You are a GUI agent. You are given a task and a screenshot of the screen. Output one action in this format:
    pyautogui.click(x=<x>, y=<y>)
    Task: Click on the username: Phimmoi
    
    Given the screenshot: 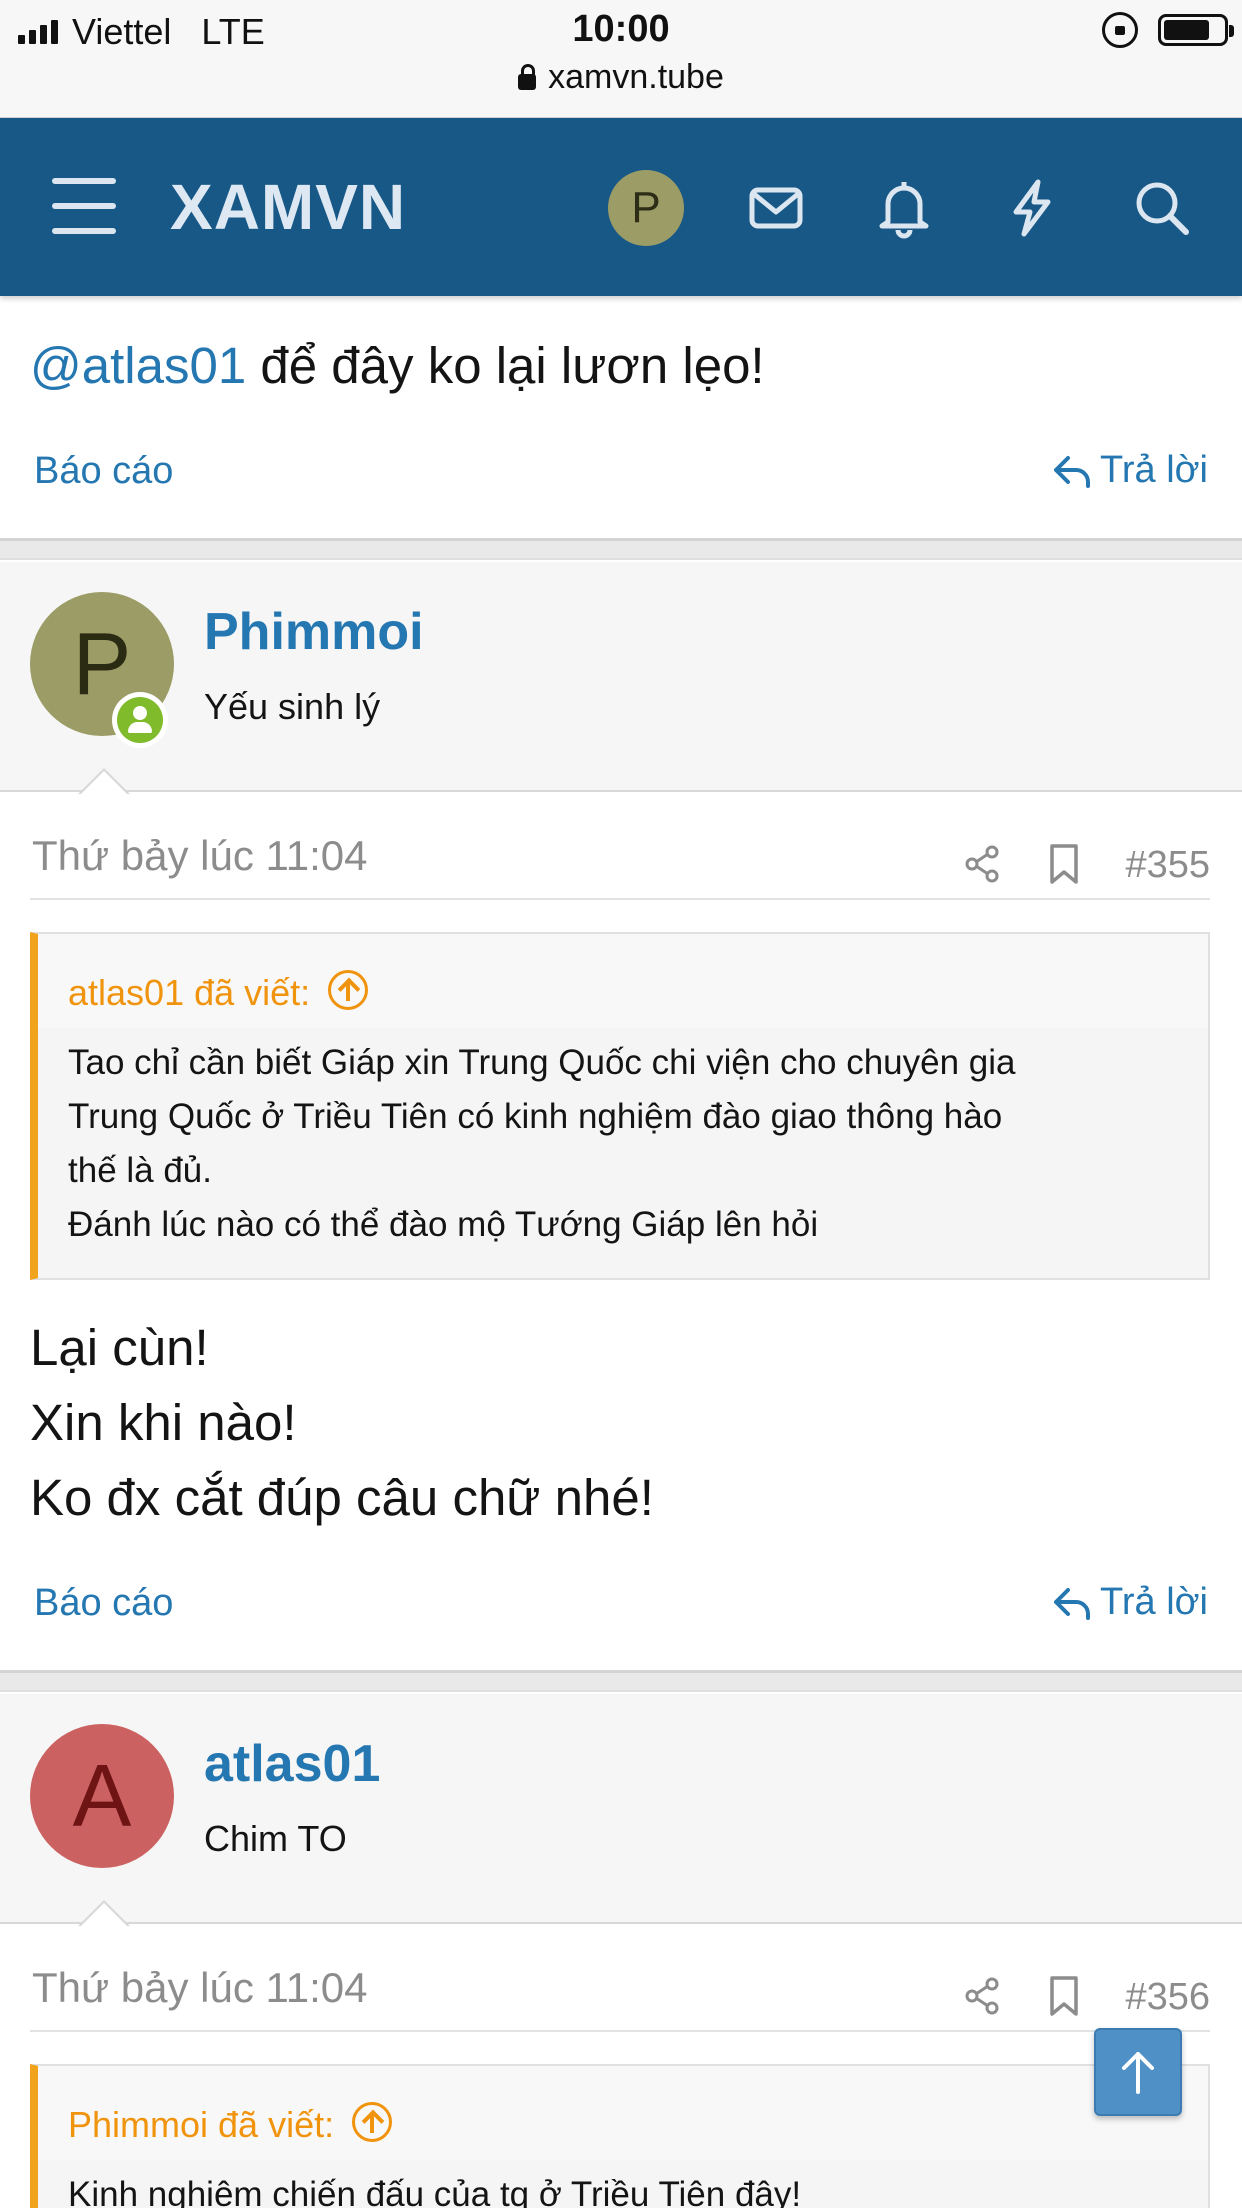 What is the action you would take?
    pyautogui.click(x=314, y=632)
    